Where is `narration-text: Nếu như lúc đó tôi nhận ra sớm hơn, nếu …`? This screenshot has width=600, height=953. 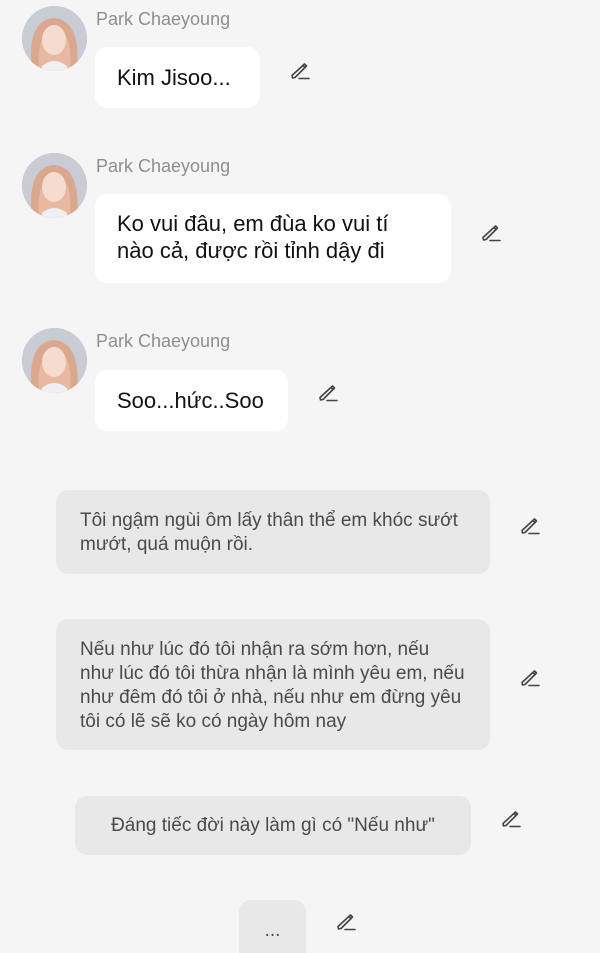
narration-text: Nếu như lúc đó tôi nhận ra sớm hơn, nếu … is located at coordinates (272, 685).